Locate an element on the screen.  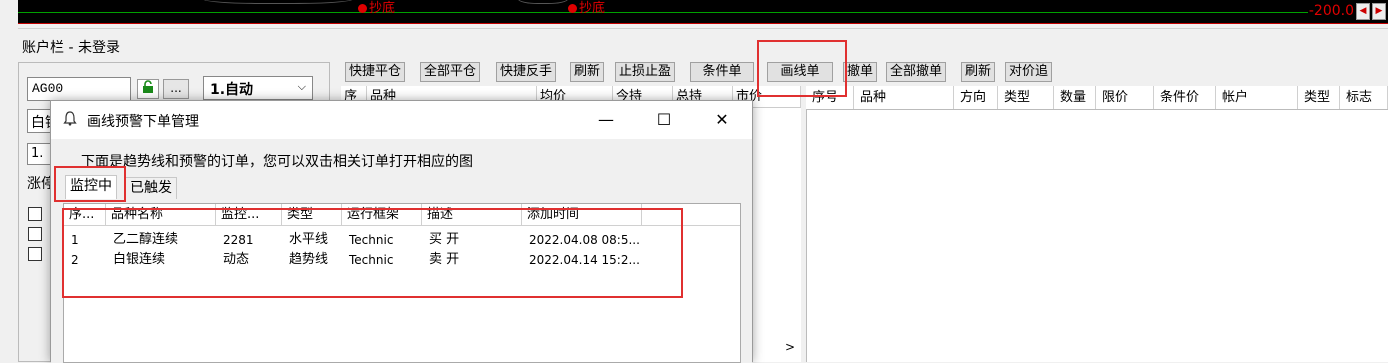
column-header: 运行框架 is located at coordinates (382, 215).